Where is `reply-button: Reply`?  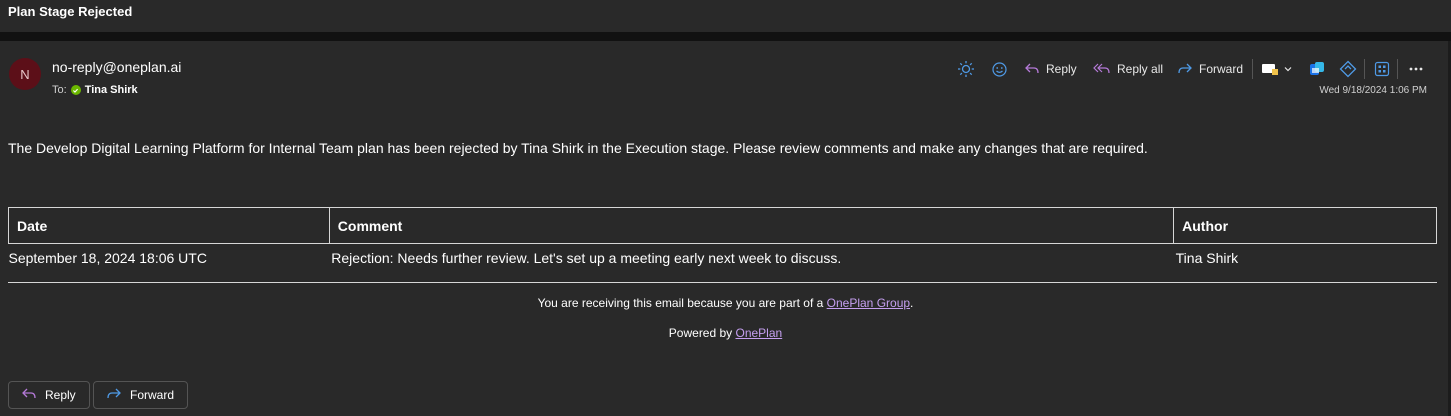
reply-button: Reply is located at coordinates (49, 395).